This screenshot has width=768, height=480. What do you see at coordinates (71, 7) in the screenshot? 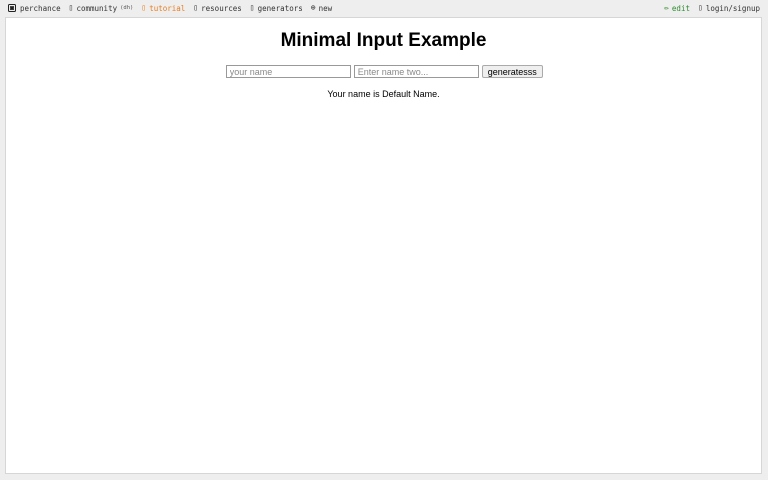
I see `chat-bubble-icon: ▯` at bounding box center [71, 7].